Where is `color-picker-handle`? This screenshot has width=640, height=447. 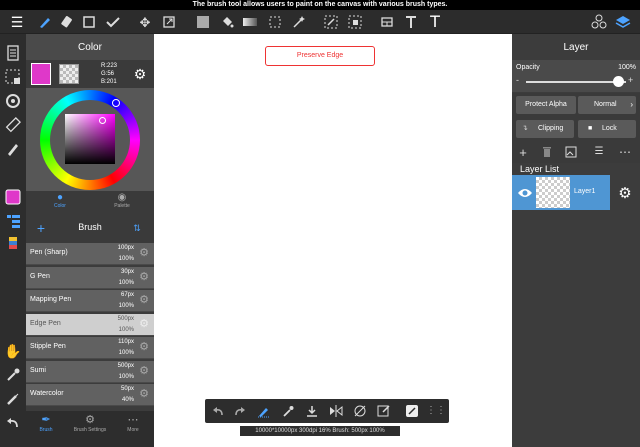 color-picker-handle is located at coordinates (102, 120).